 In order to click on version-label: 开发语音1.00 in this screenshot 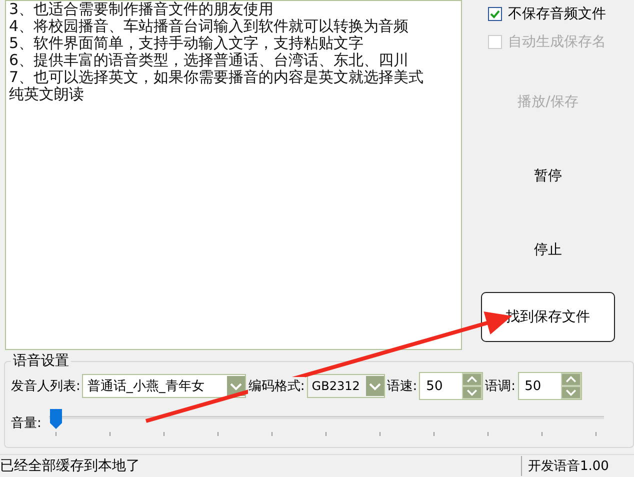, I will do `click(577, 466)`.